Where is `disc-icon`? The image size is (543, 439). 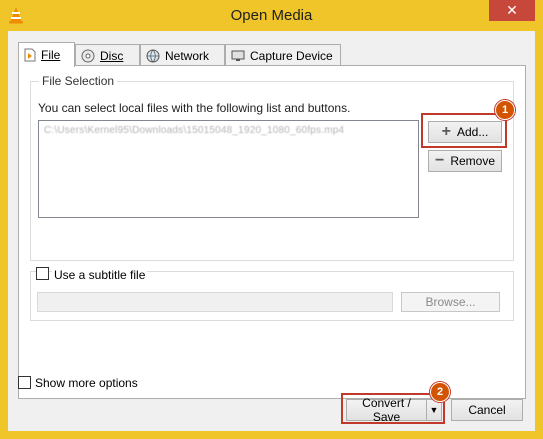 disc-icon is located at coordinates (88, 55).